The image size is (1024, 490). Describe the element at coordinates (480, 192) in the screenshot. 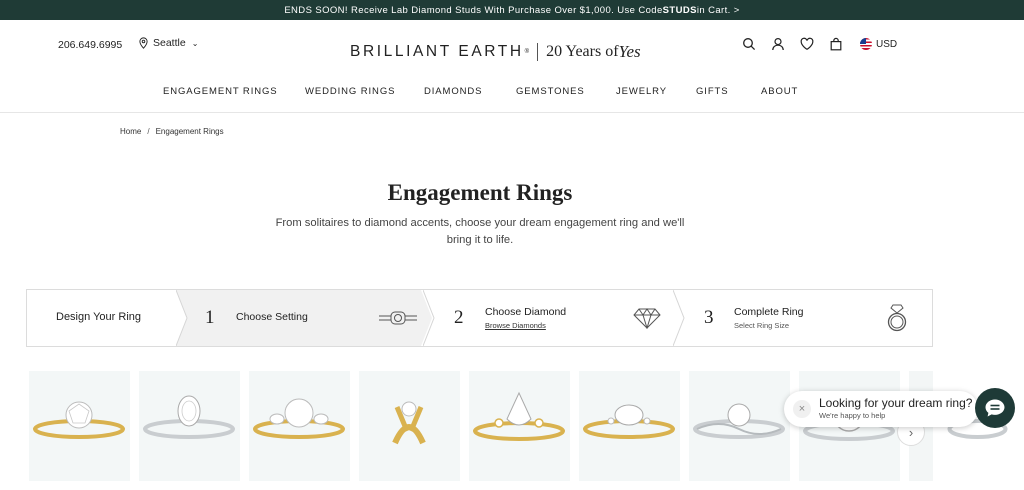

I see `page-title: Engagement Rings` at that location.